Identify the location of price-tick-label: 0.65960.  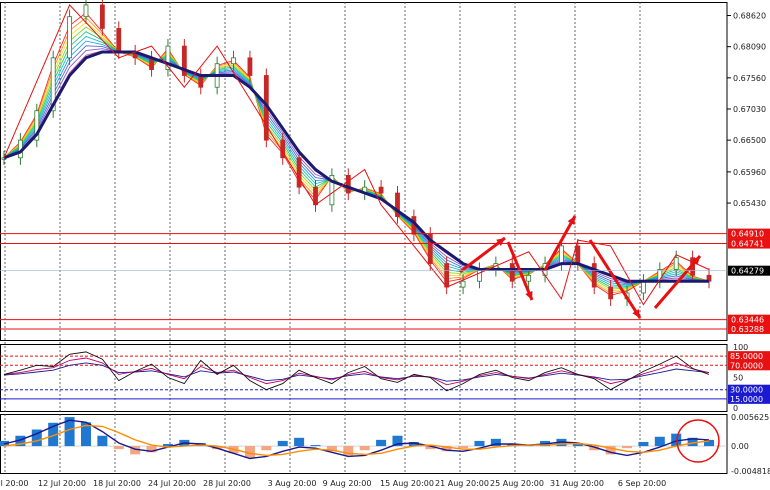
(749, 172).